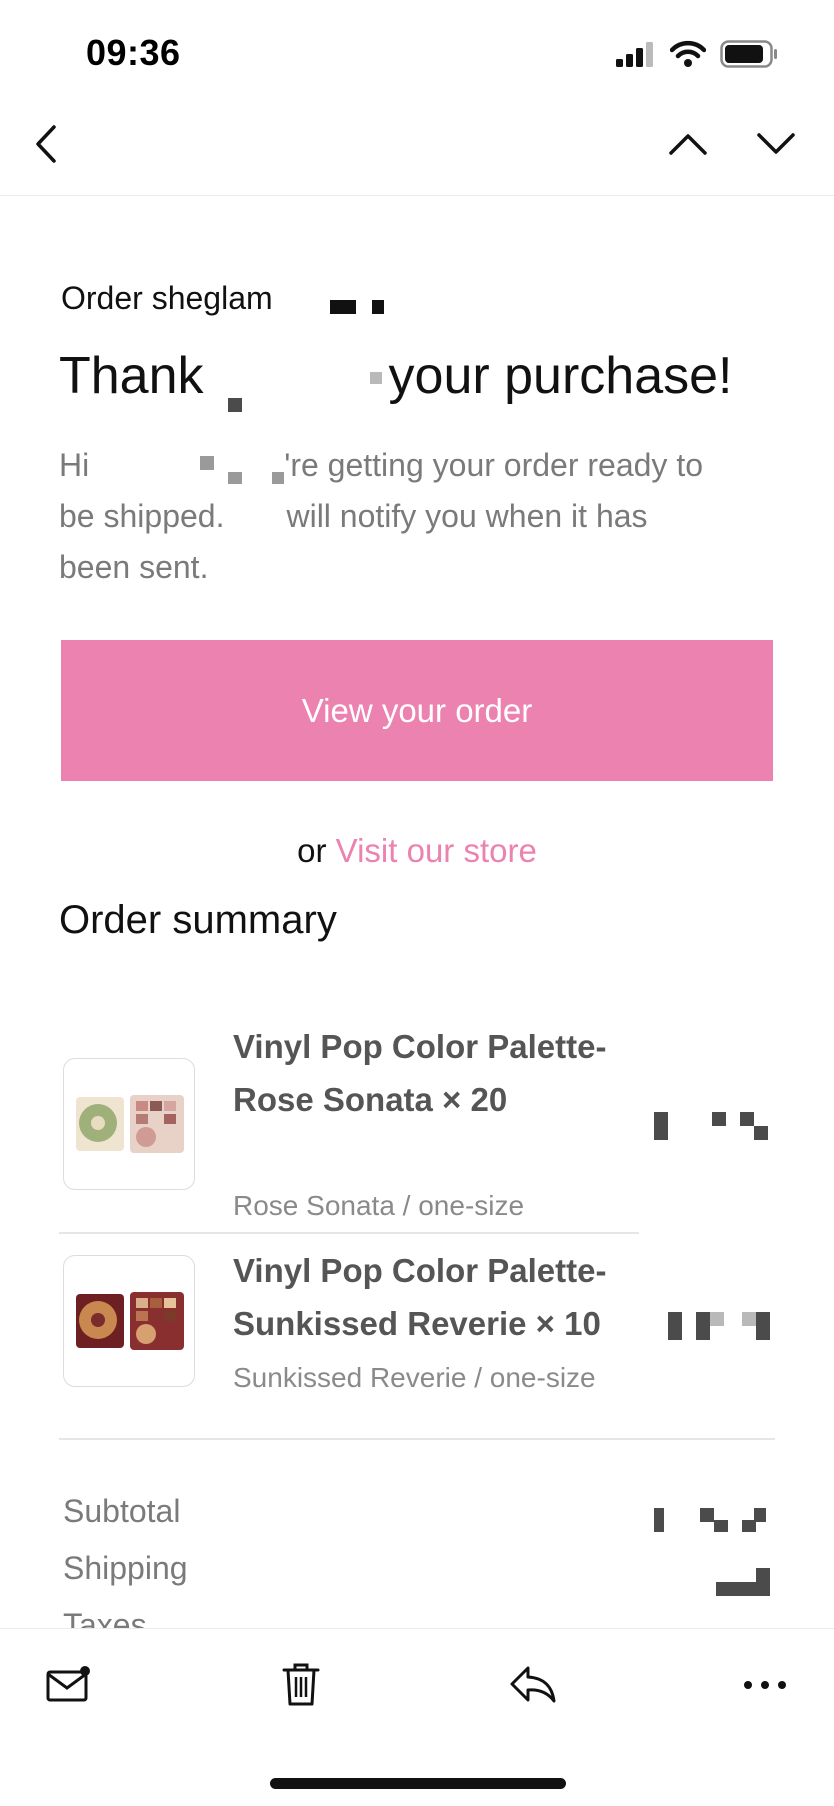  I want to click on intro-line1-start: Hi, so click(74, 465).